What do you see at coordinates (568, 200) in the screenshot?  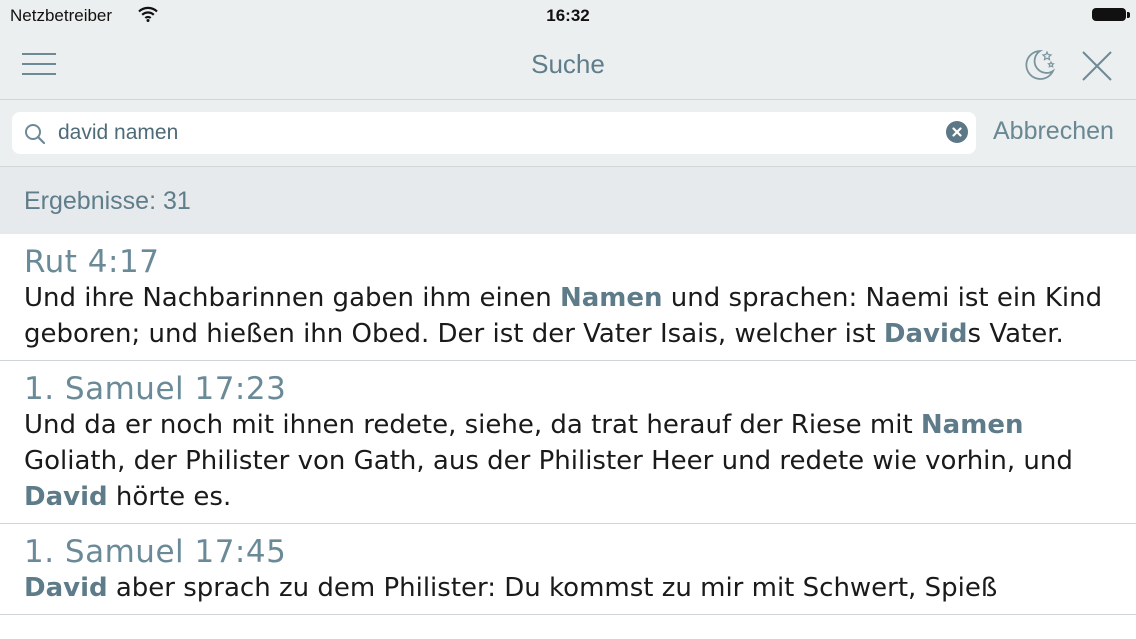 I see `results-header: Ergebnisse: 31` at bounding box center [568, 200].